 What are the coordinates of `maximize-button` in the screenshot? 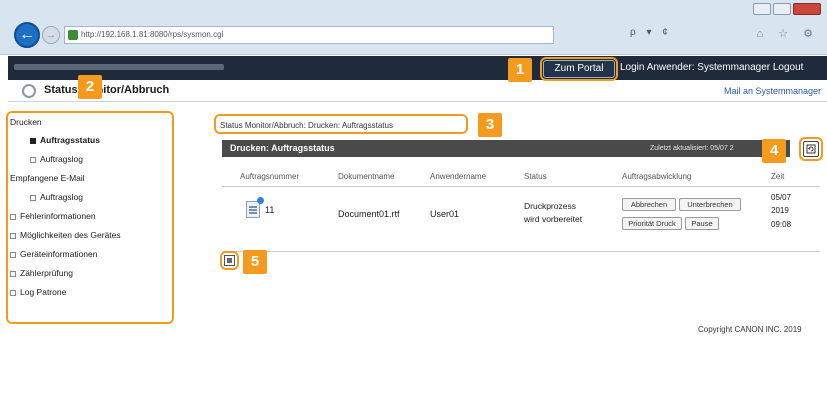 It's located at (782, 9).